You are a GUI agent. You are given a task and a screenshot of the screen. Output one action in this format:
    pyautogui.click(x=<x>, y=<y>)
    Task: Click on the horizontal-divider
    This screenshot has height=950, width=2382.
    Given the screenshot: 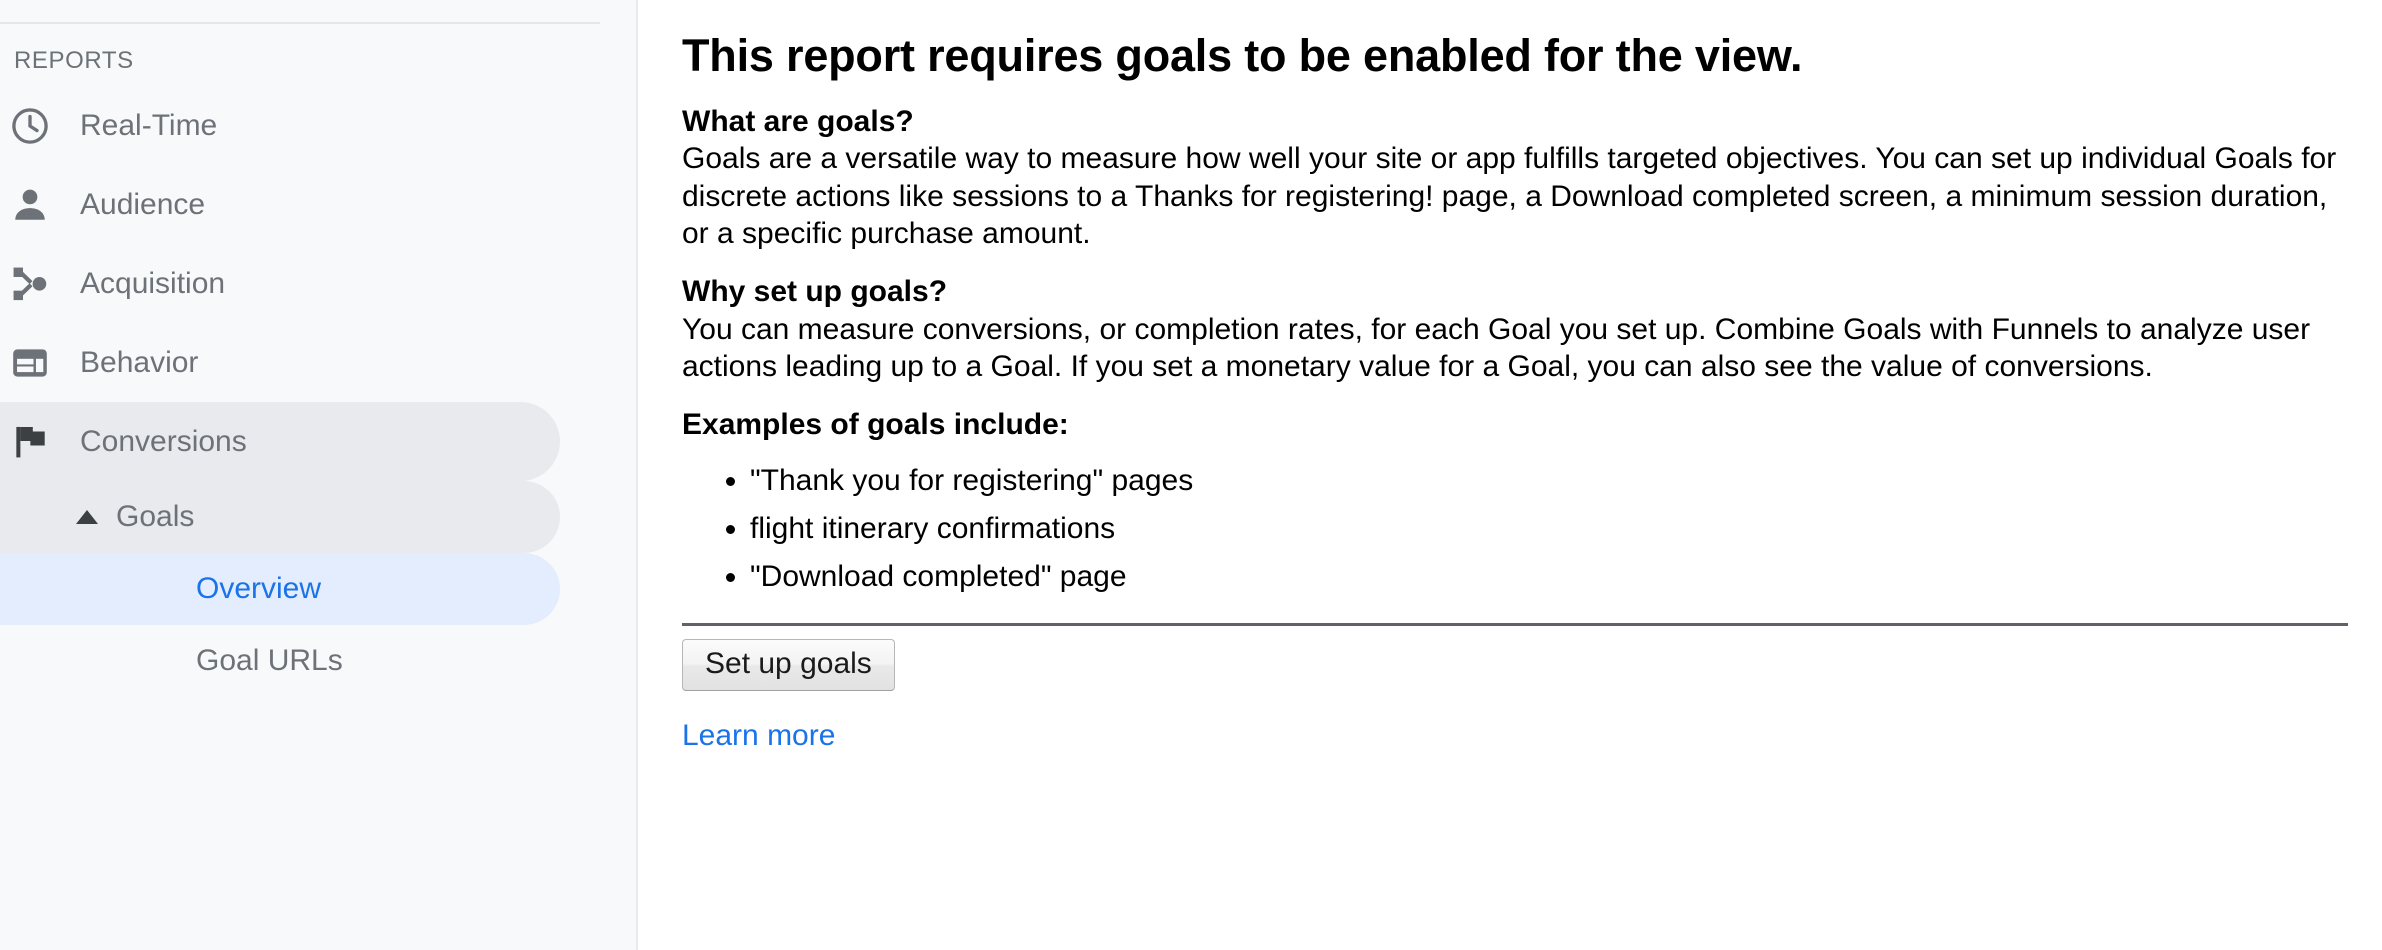 What is the action you would take?
    pyautogui.click(x=1515, y=625)
    